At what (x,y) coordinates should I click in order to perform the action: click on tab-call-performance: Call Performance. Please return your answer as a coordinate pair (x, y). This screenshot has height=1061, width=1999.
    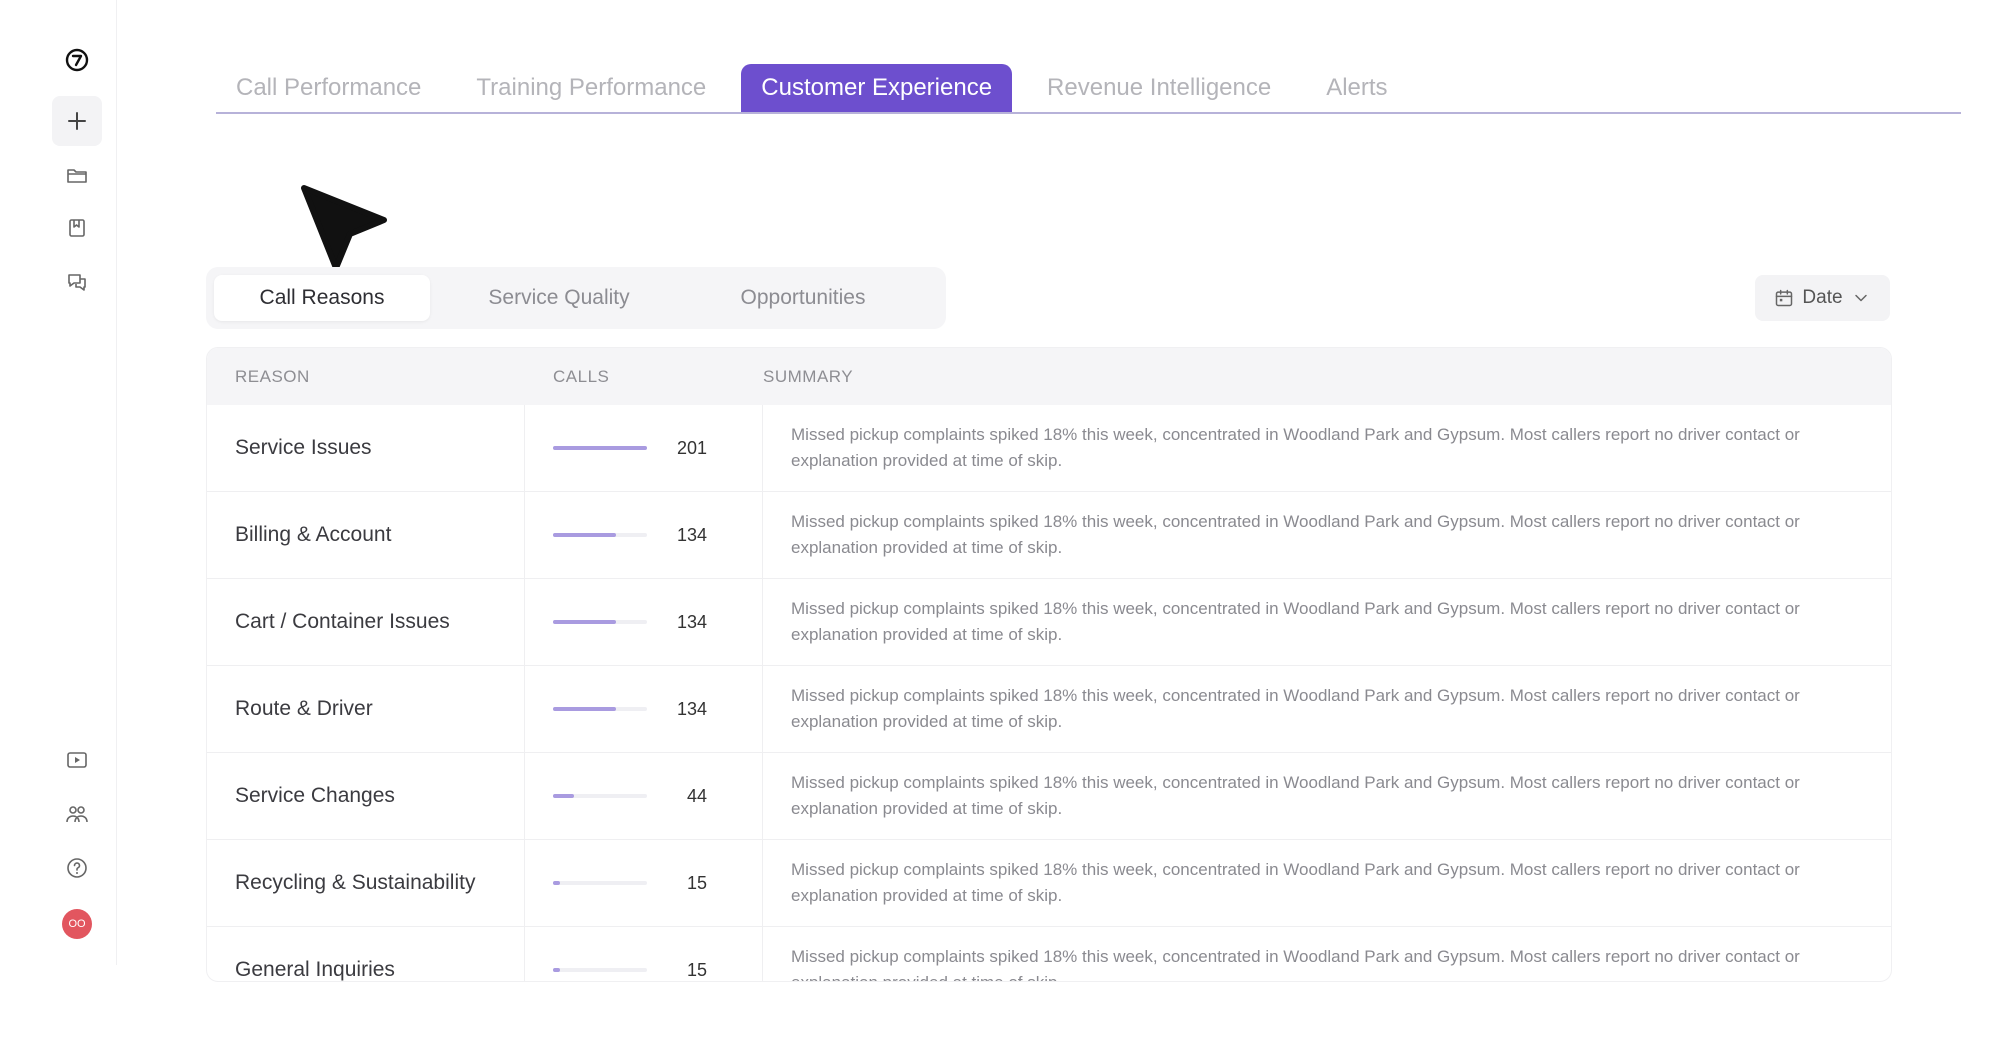
    Looking at the image, I should click on (328, 88).